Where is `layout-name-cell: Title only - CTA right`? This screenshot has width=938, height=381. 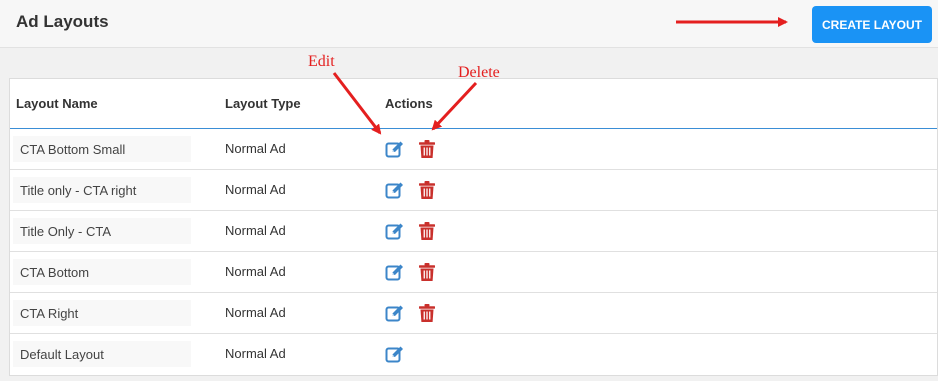 layout-name-cell: Title only - CTA right is located at coordinates (102, 190).